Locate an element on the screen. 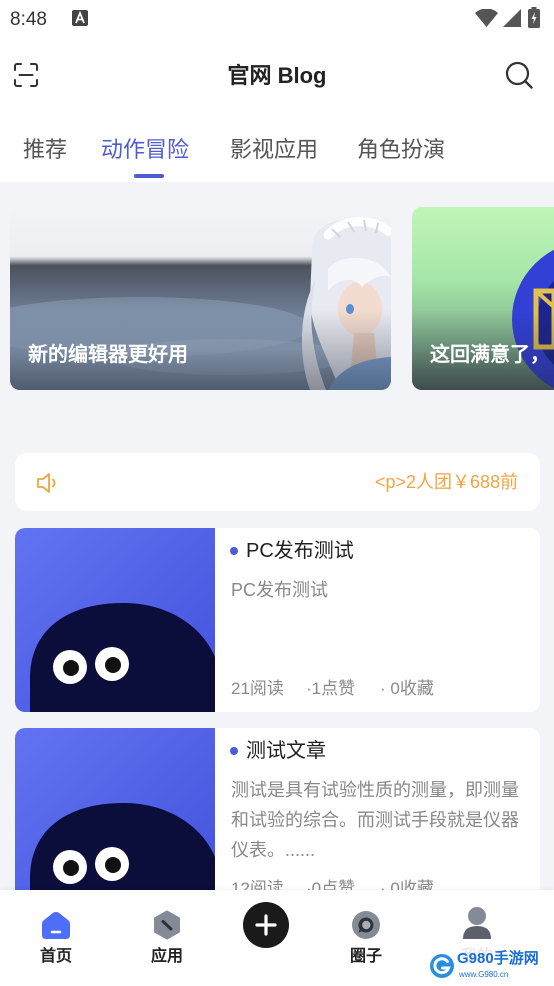  tab-recommend: 推荐 is located at coordinates (45, 150).